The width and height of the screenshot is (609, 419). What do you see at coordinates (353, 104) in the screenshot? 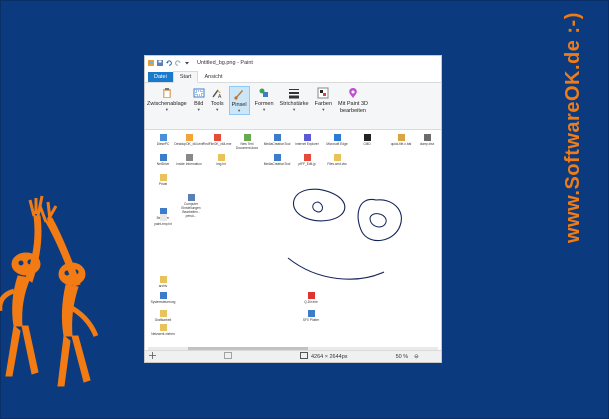
I see `paint3d-label-line1: Mit Paint 3D` at bounding box center [353, 104].